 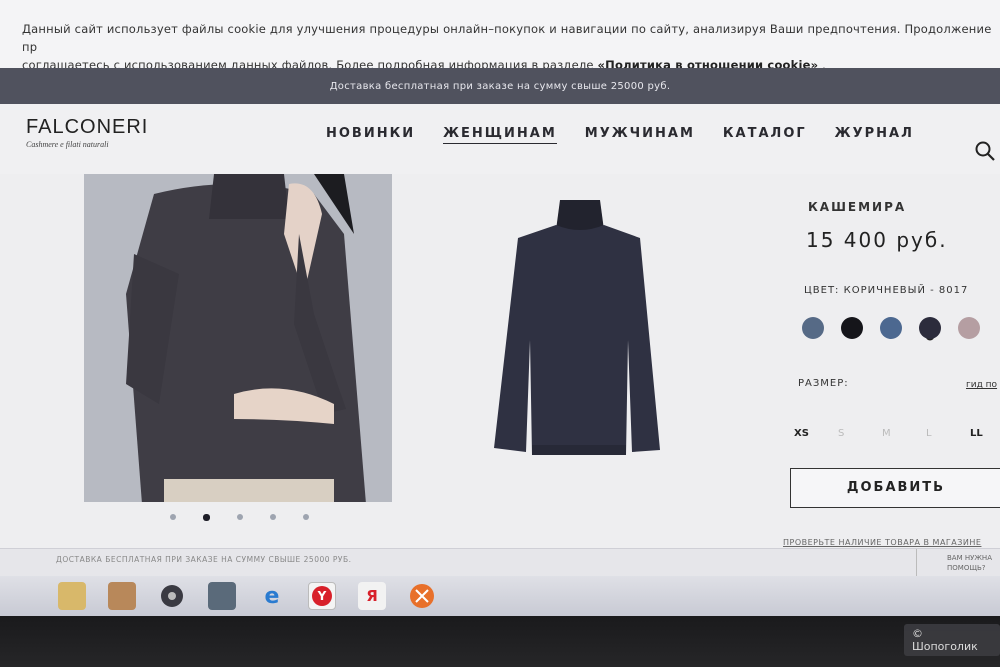 What do you see at coordinates (948, 433) in the screenshot?
I see `size-option-l: L` at bounding box center [948, 433].